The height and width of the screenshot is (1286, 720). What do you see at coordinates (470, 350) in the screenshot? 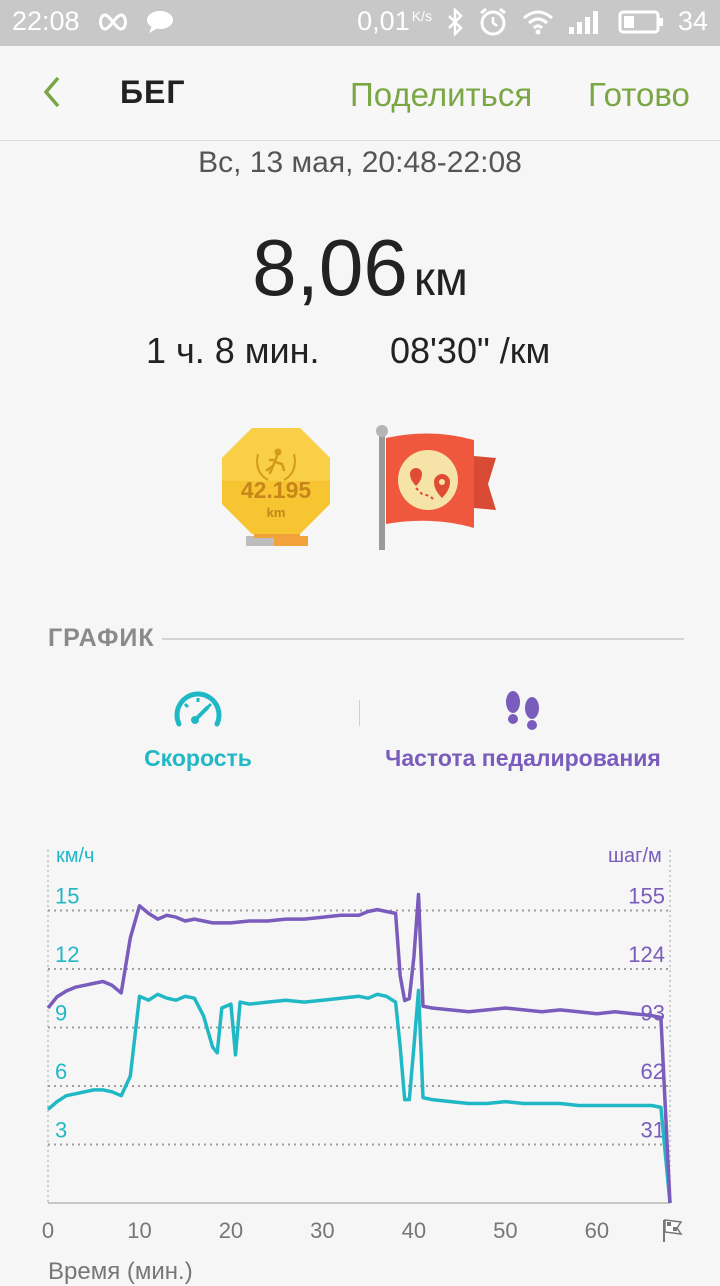
I see `workout-pace: 08'30" /км` at bounding box center [470, 350].